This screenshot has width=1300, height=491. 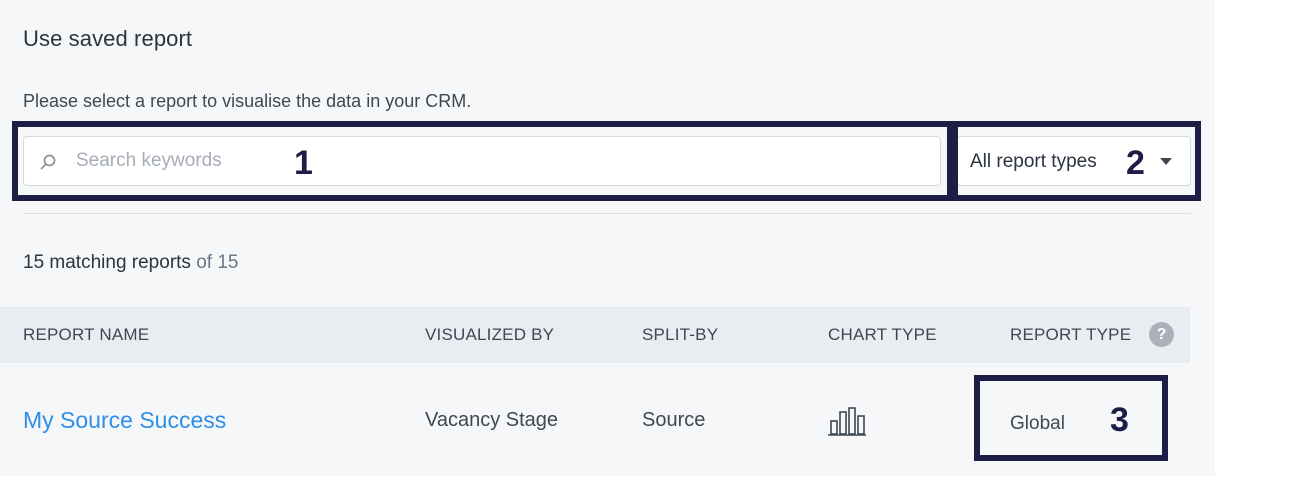 I want to click on results-total-label: of 15, so click(x=217, y=262).